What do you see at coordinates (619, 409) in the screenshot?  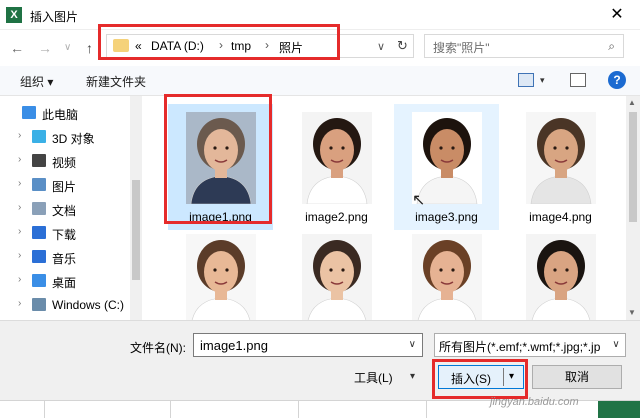 I see `excel-green-edge` at bounding box center [619, 409].